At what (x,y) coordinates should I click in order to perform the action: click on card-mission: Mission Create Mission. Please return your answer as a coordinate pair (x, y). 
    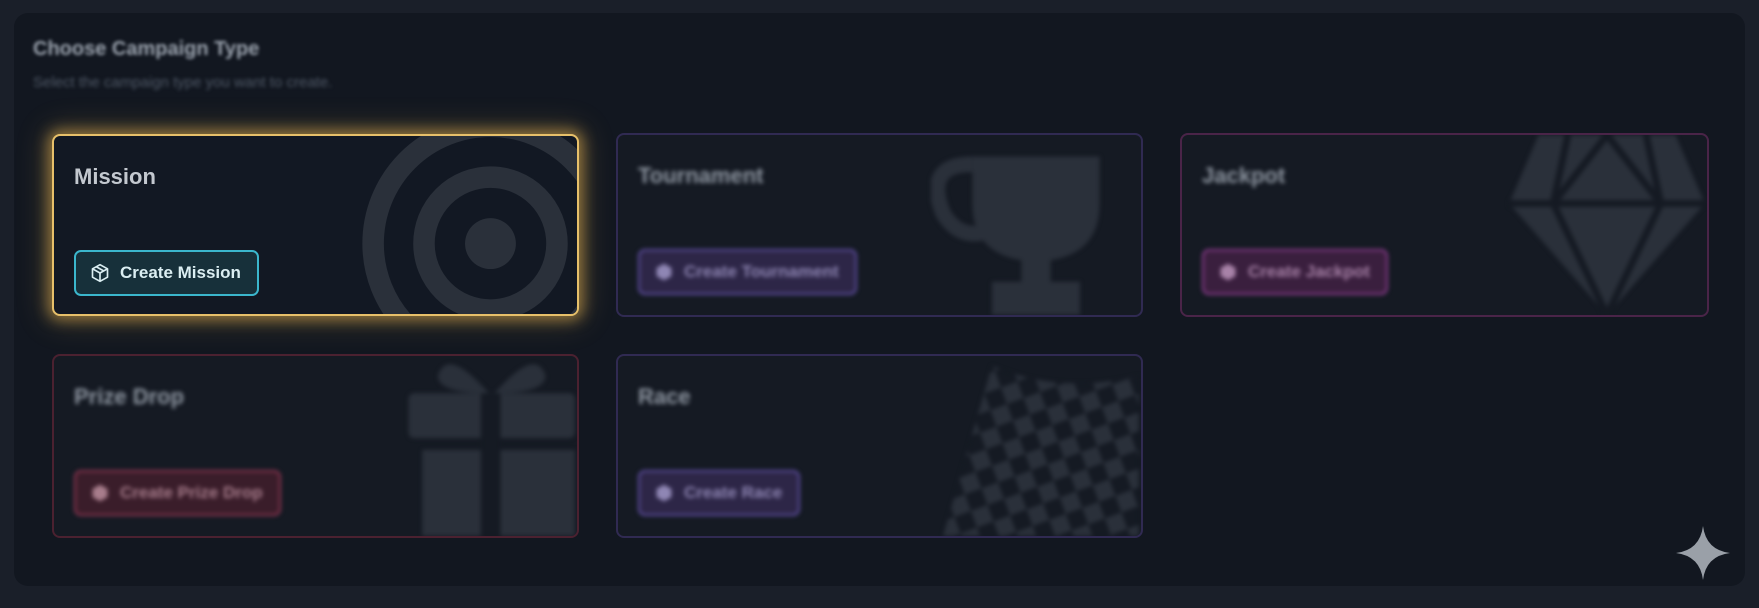
    Looking at the image, I should click on (315, 225).